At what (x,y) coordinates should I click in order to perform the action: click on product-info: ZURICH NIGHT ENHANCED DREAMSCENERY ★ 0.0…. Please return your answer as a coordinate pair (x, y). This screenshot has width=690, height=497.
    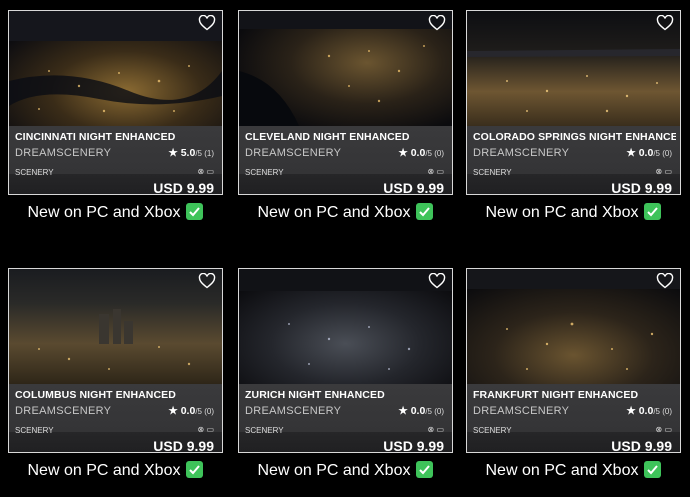
    Looking at the image, I should click on (345, 418).